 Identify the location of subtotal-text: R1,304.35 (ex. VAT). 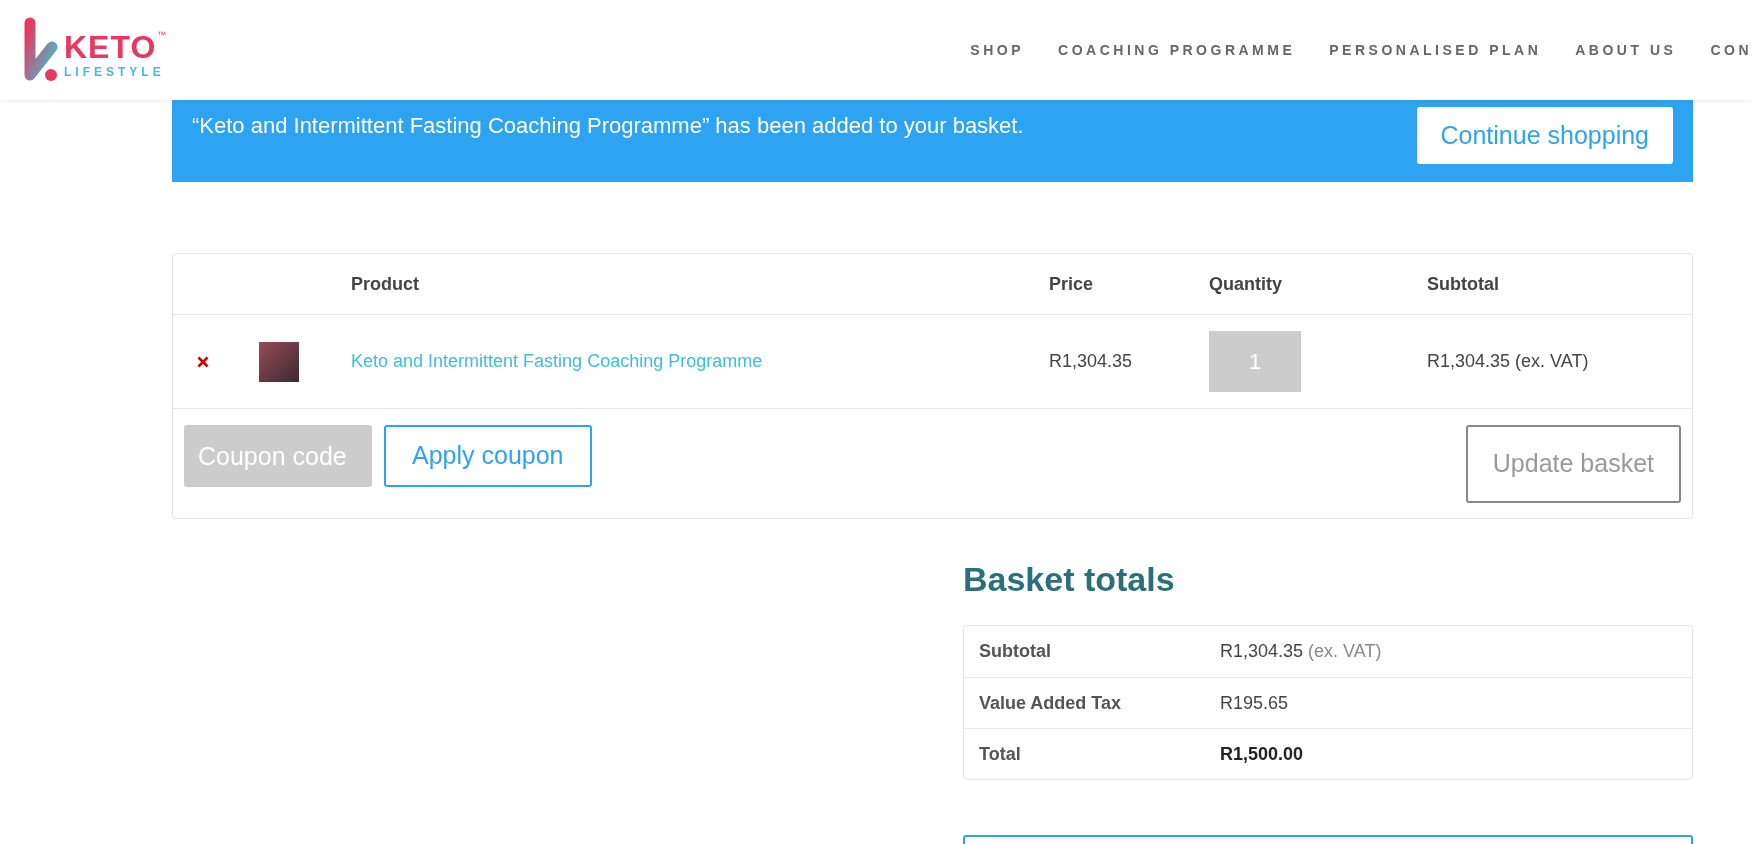
(1508, 361).